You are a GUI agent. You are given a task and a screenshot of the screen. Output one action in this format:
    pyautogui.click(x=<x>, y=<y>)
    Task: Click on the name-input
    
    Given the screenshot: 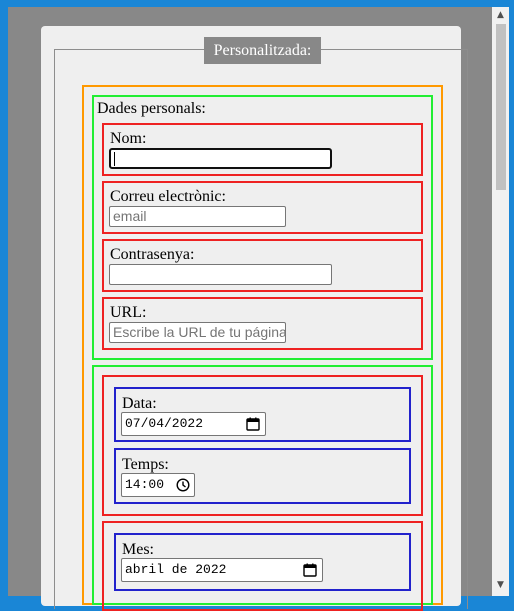 What is the action you would take?
    pyautogui.click(x=220, y=158)
    